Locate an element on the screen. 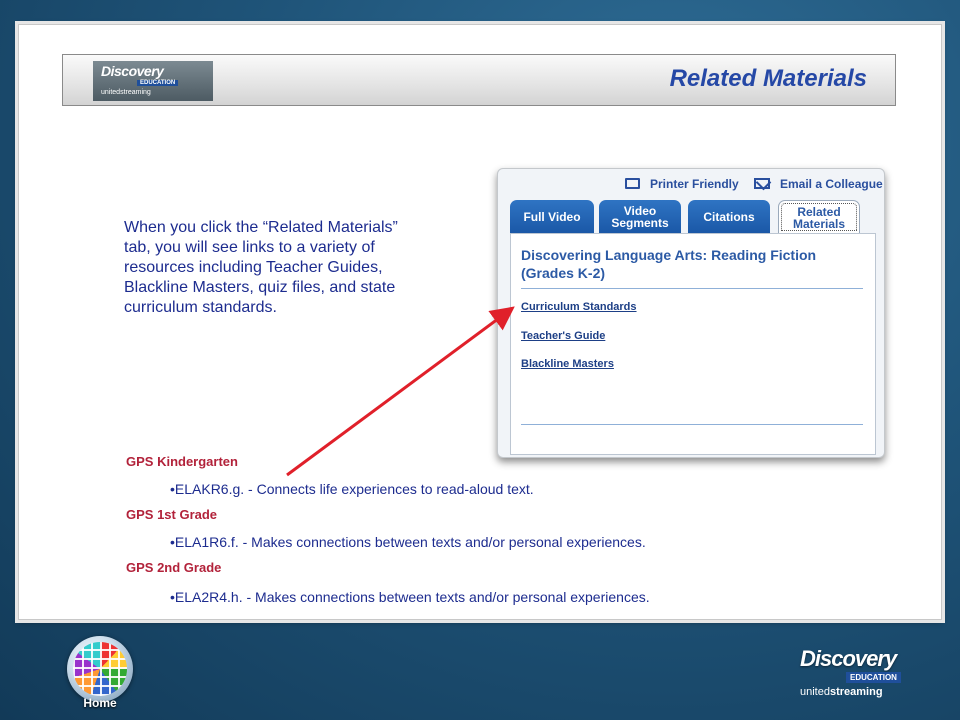 The height and width of the screenshot is (720, 960). utility-bar: Printer Friendly Email a Colleague is located at coordinates (691, 185).